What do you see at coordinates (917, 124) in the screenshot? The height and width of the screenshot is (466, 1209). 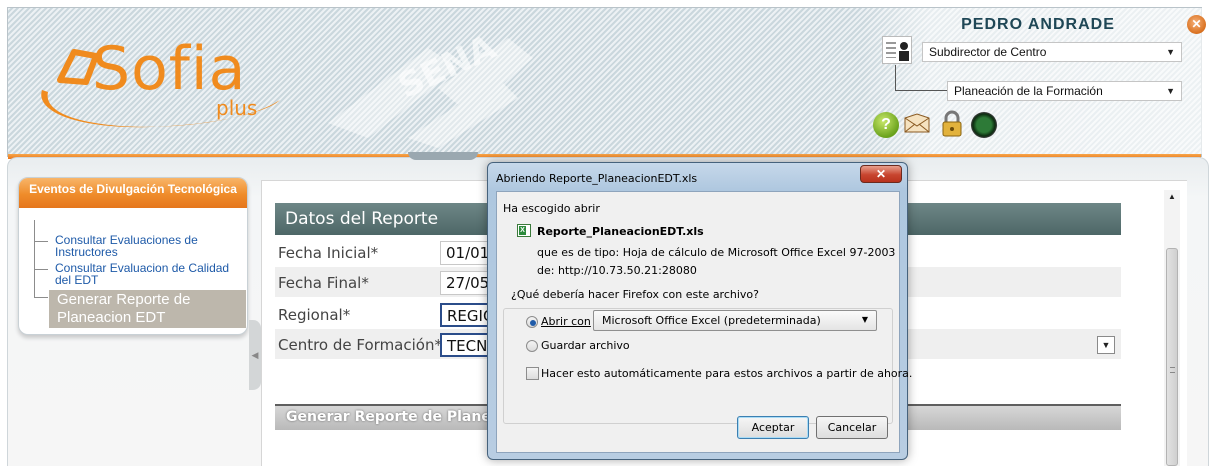 I see `mail-icon` at bounding box center [917, 124].